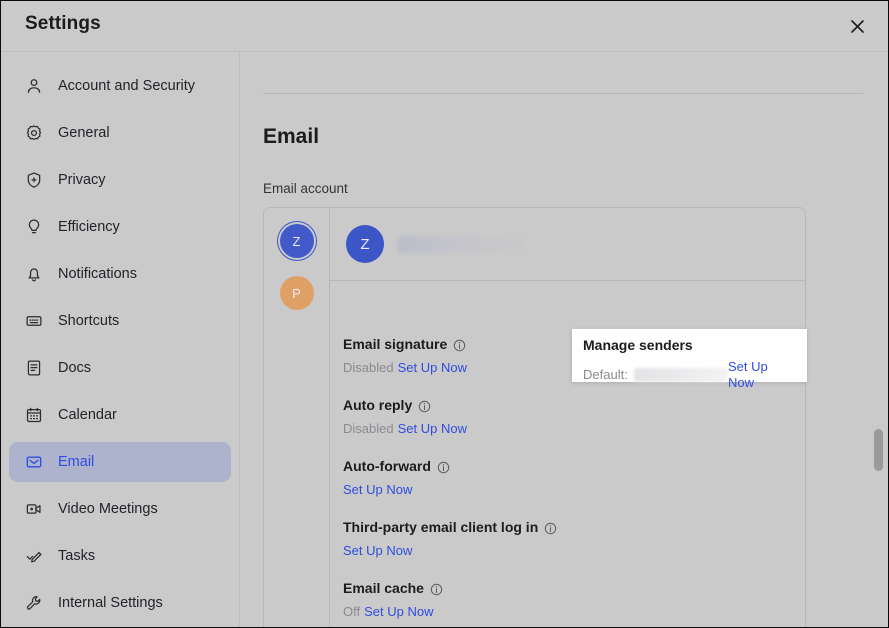  I want to click on sidebar-item-label: Efficiency, so click(89, 227).